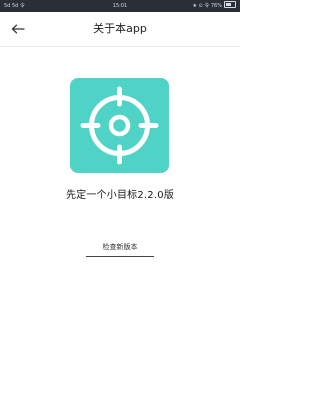 The height and width of the screenshot is (400, 320). Describe the element at coordinates (207, 6) in the screenshot. I see `status-indicators-text: ★ ⊙ 令 76%` at that location.